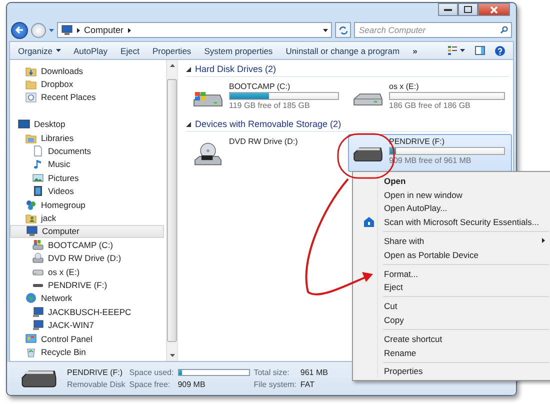 The height and width of the screenshot is (404, 550). I want to click on breadcrumb: Computer, so click(104, 30).